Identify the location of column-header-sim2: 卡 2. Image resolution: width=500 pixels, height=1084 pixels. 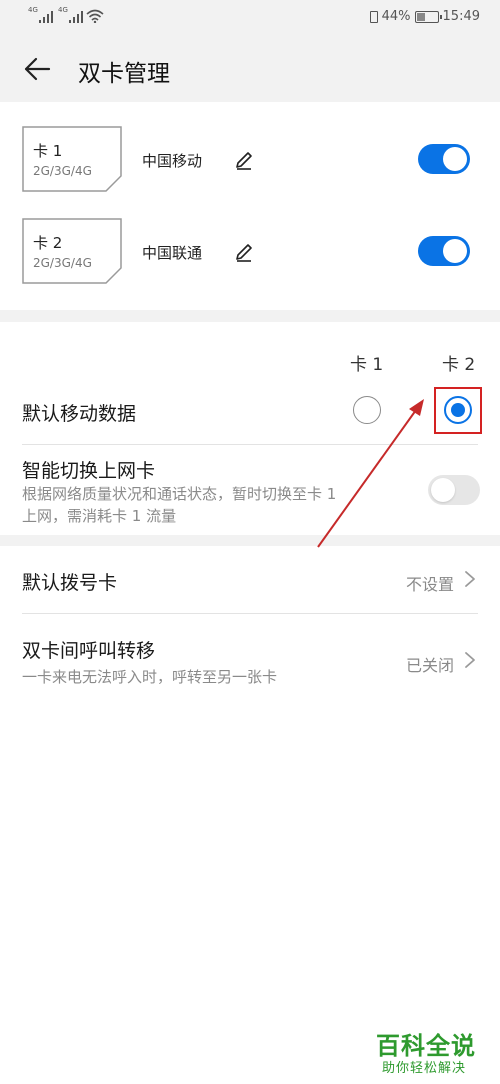
(459, 365).